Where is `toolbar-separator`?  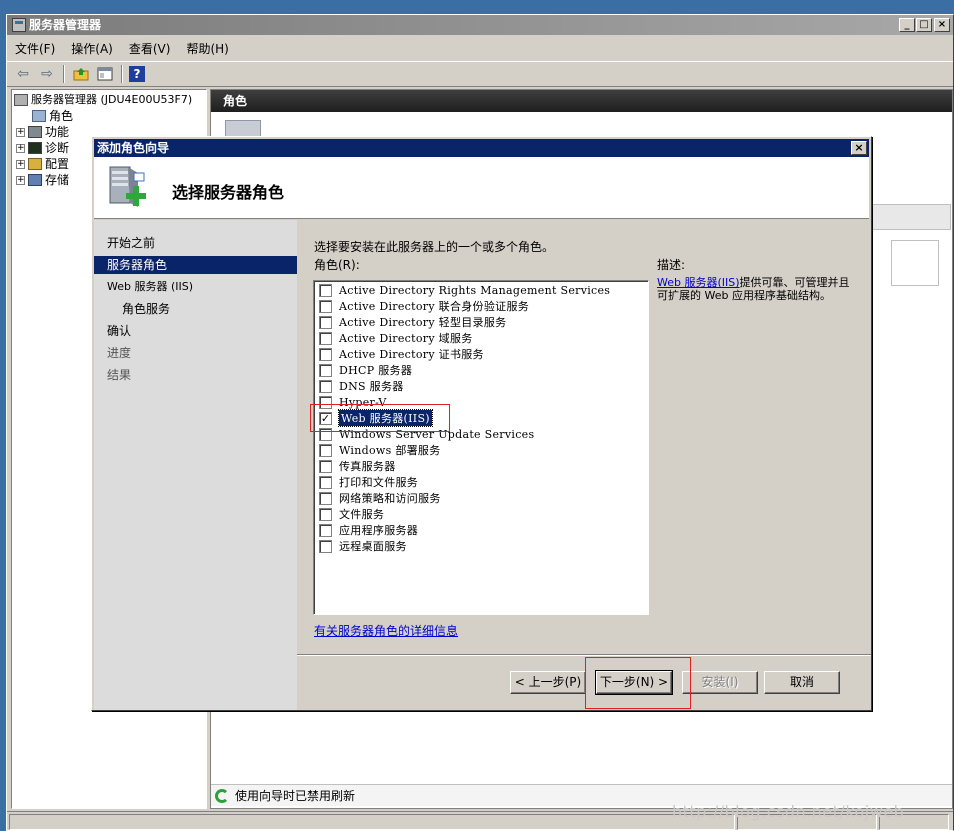 toolbar-separator is located at coordinates (122, 74).